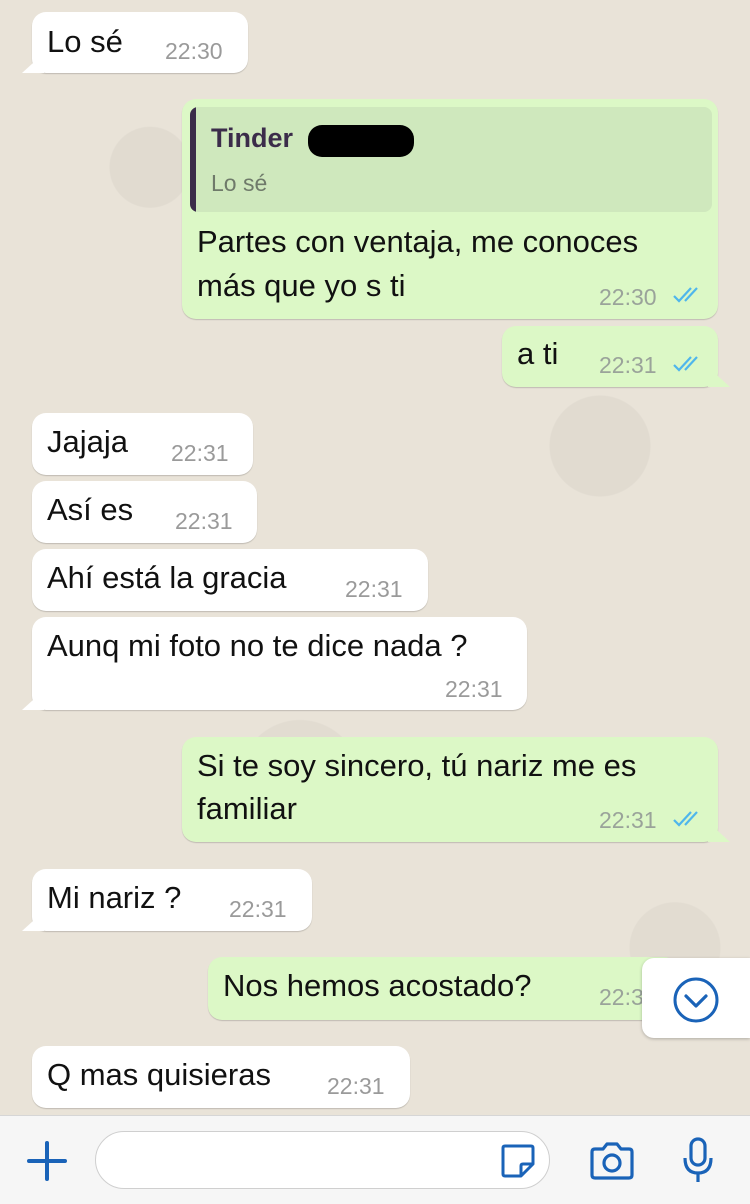  Describe the element at coordinates (135, 42) in the screenshot. I see `incoming-message: Lo sé 22:30` at that location.